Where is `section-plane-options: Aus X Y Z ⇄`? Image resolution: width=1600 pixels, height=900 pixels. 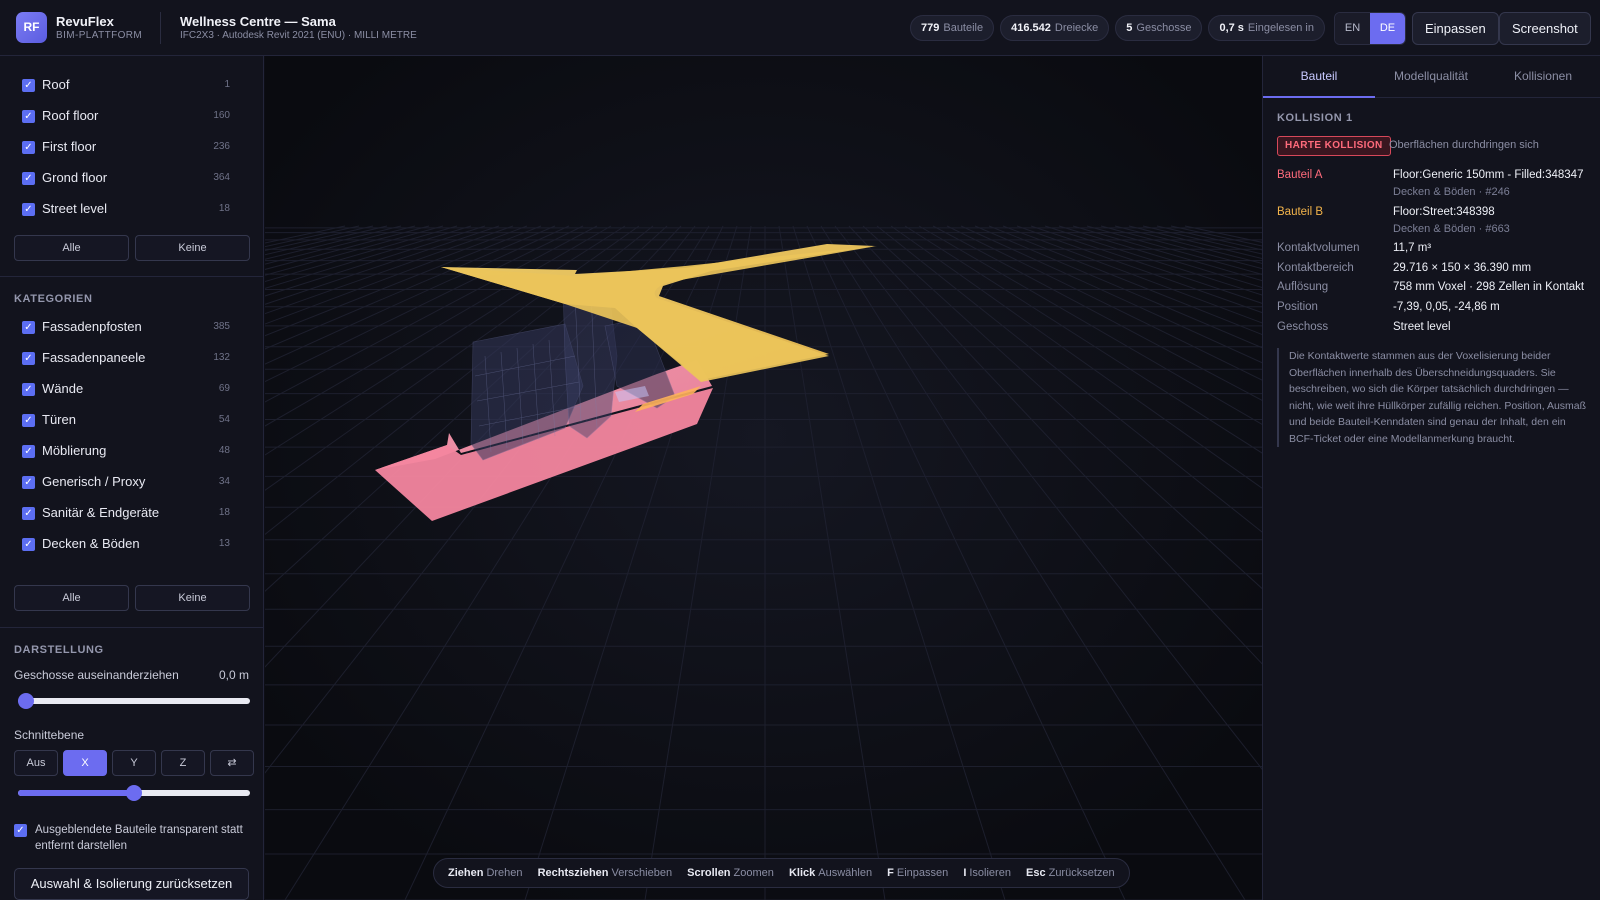 section-plane-options: Aus X Y Z ⇄ is located at coordinates (134, 763).